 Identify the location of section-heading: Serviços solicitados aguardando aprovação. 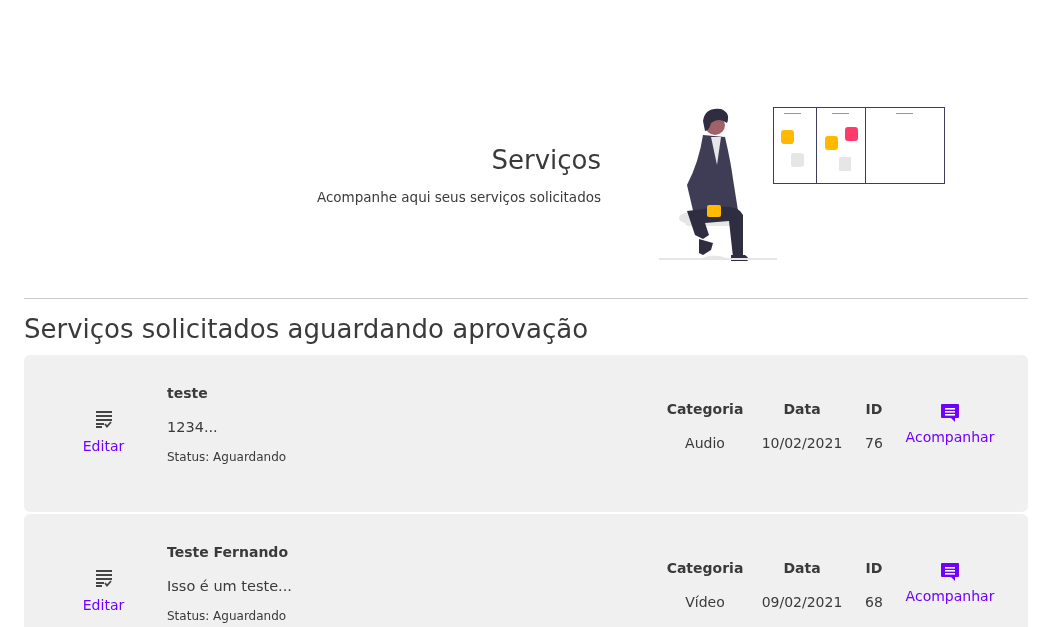
(307, 329).